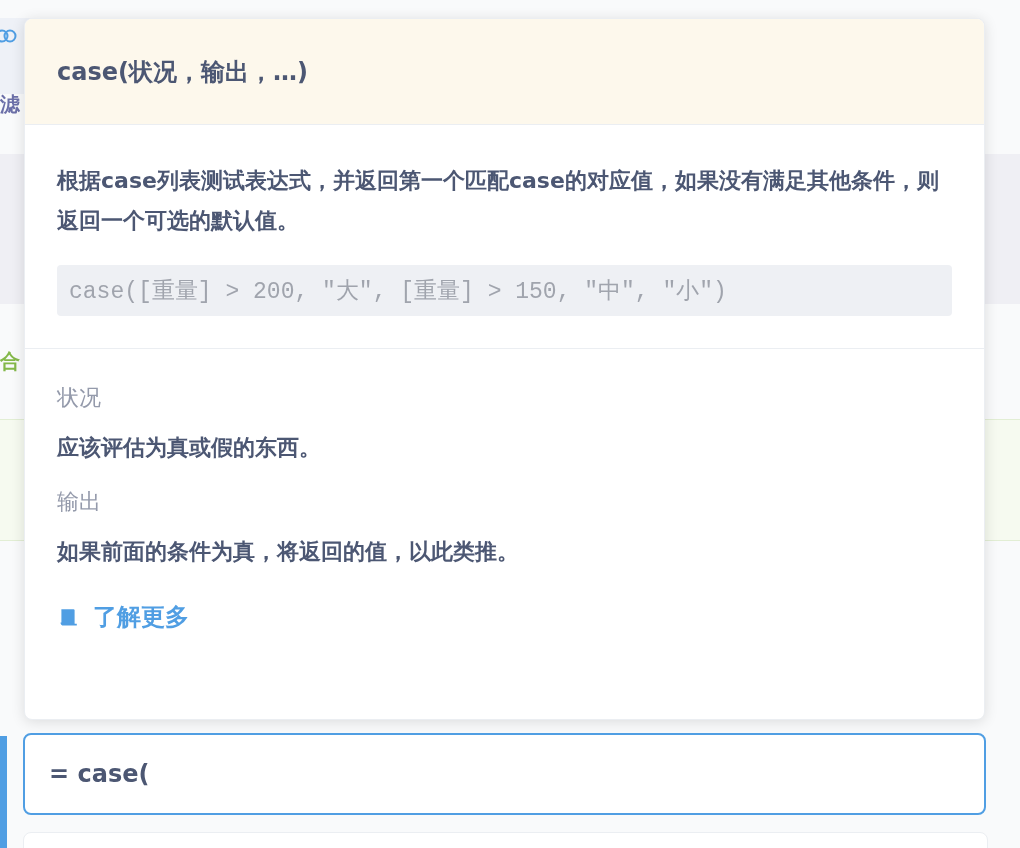  Describe the element at coordinates (288, 552) in the screenshot. I see `argument-description: 如果前面的条件为真，将返回的值，以此类推。` at that location.